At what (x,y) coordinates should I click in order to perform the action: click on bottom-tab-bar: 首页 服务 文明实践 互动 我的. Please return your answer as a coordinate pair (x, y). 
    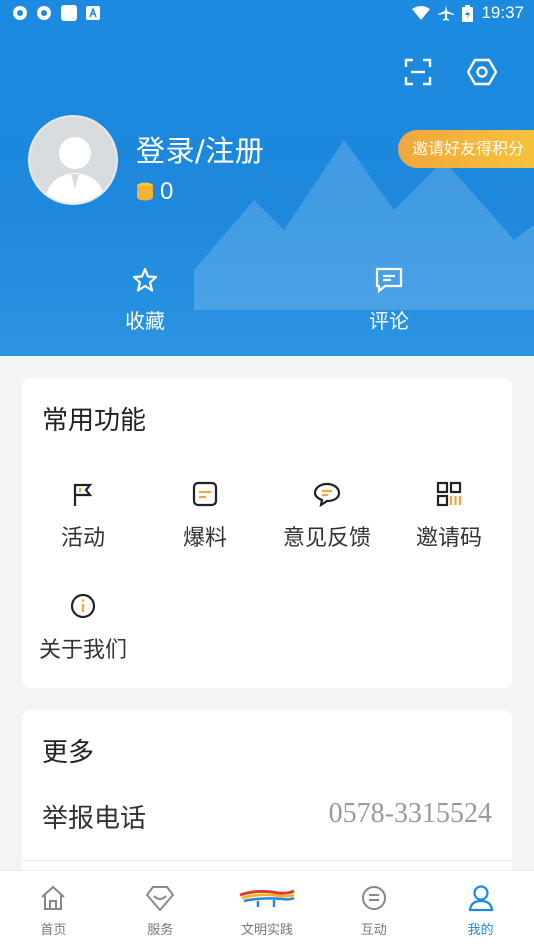
    Looking at the image, I should click on (267, 910).